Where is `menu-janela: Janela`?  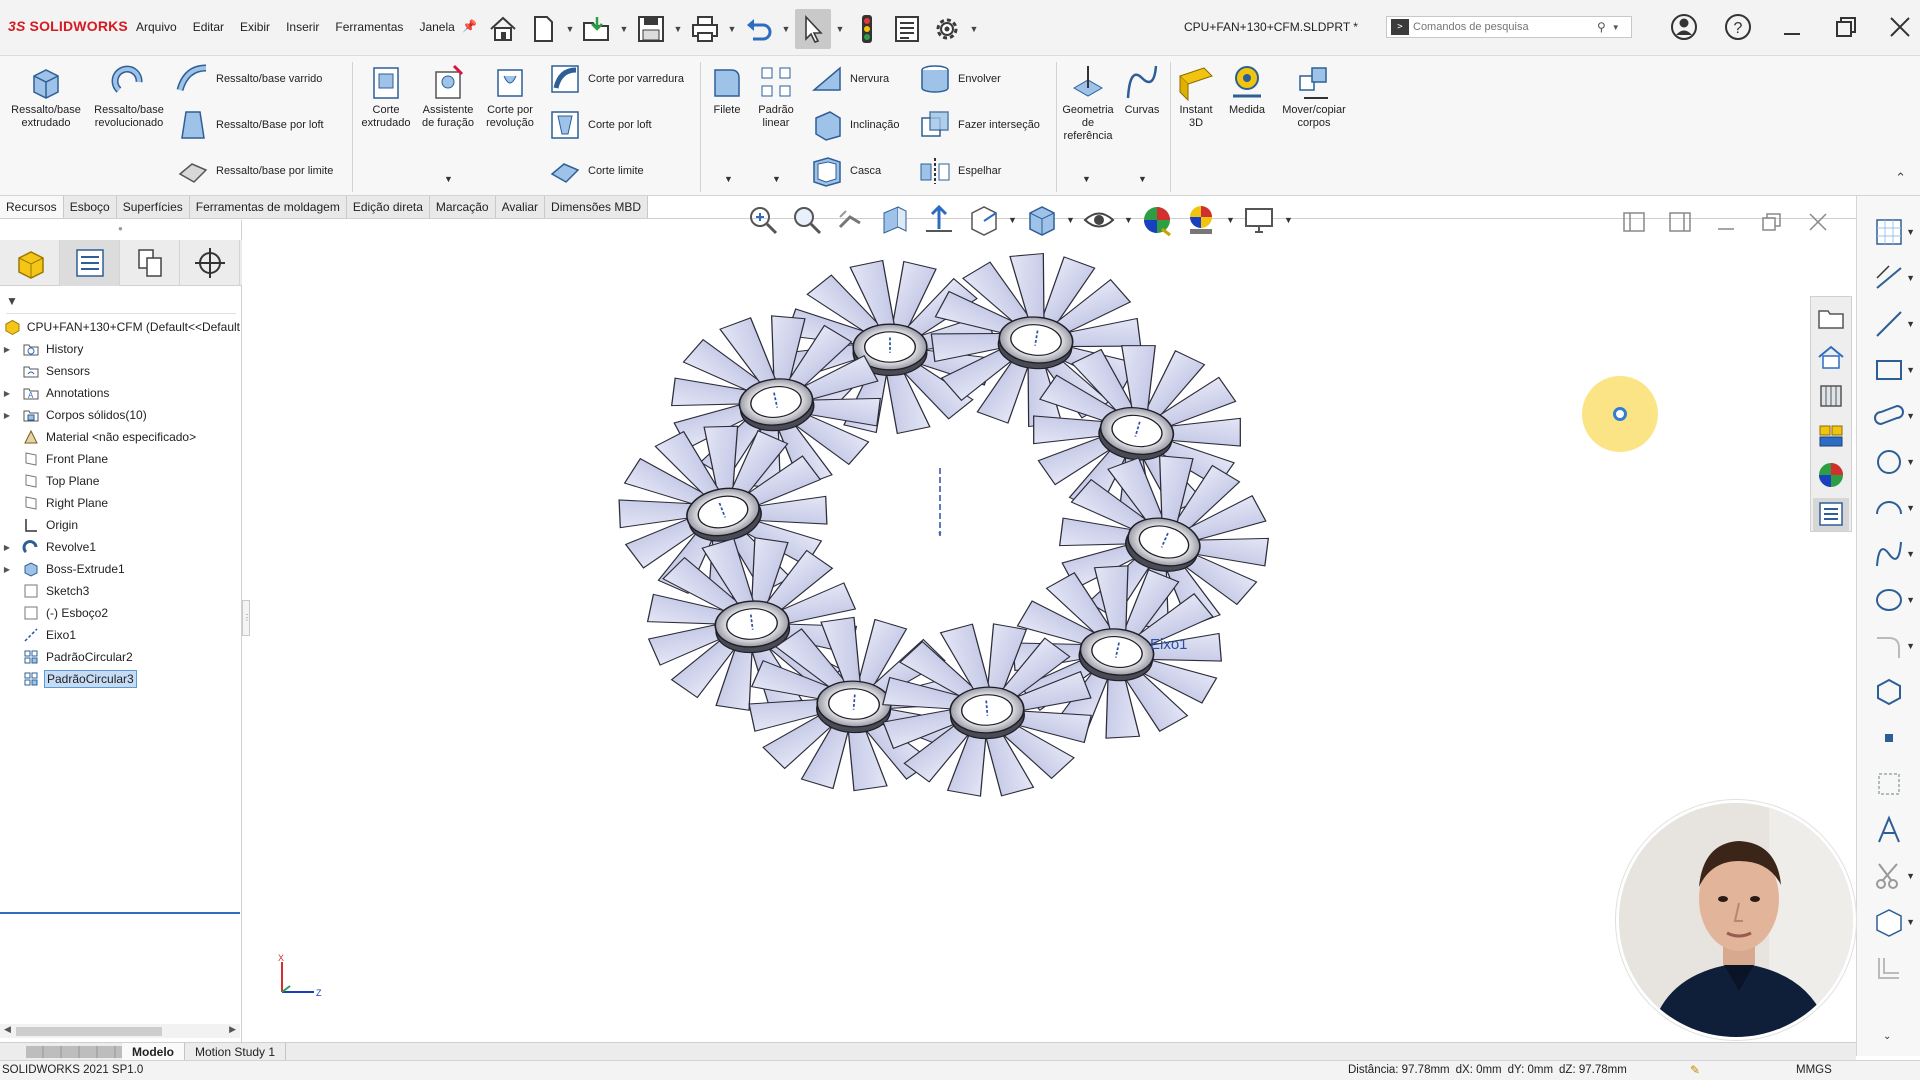
menu-janela: Janela is located at coordinates (436, 27).